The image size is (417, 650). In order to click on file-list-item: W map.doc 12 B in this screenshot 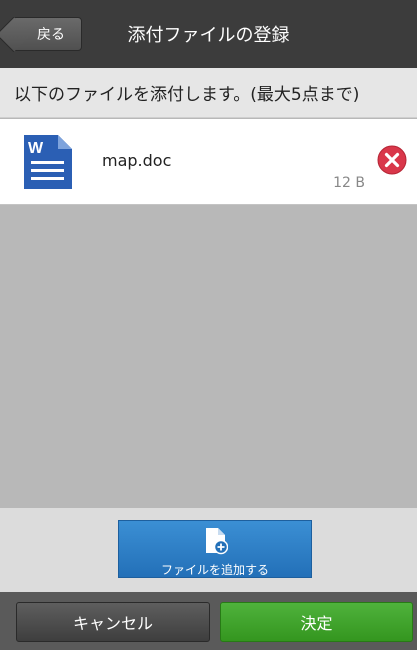, I will do `click(208, 162)`.